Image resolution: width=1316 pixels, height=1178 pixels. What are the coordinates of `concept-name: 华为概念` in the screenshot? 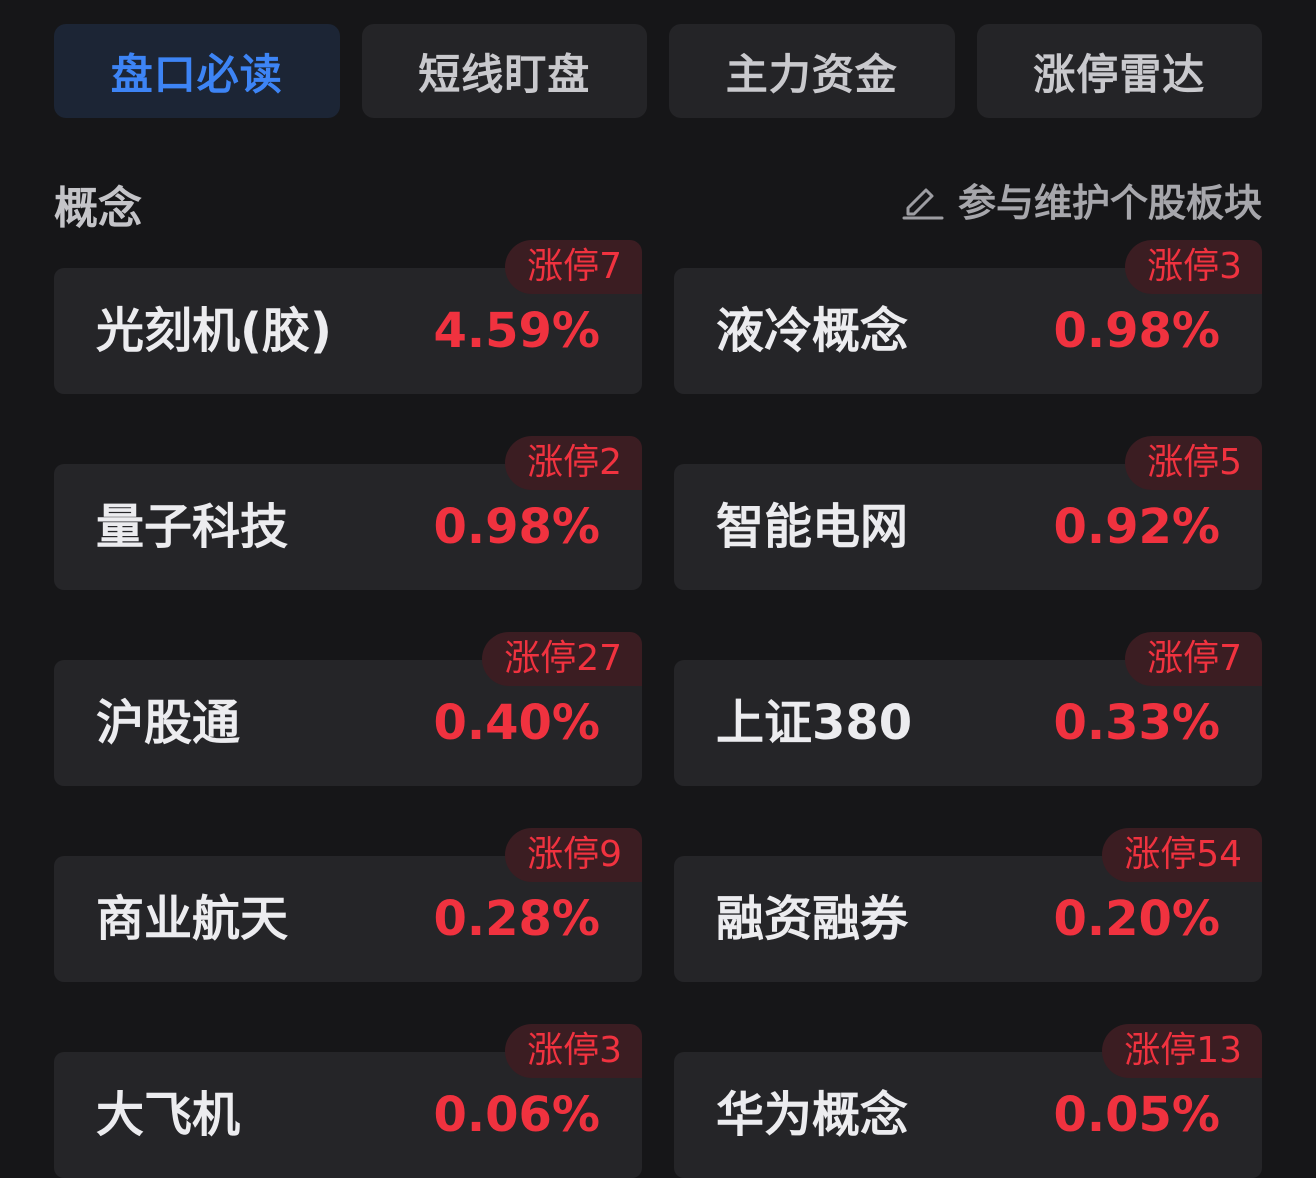 It's located at (812, 1115).